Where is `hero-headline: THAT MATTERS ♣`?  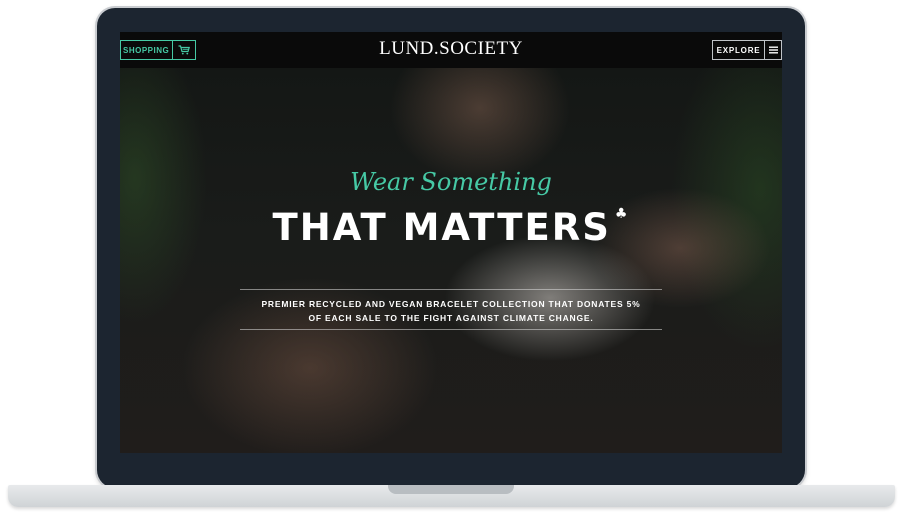 hero-headline: THAT MATTERS ♣ is located at coordinates (451, 227).